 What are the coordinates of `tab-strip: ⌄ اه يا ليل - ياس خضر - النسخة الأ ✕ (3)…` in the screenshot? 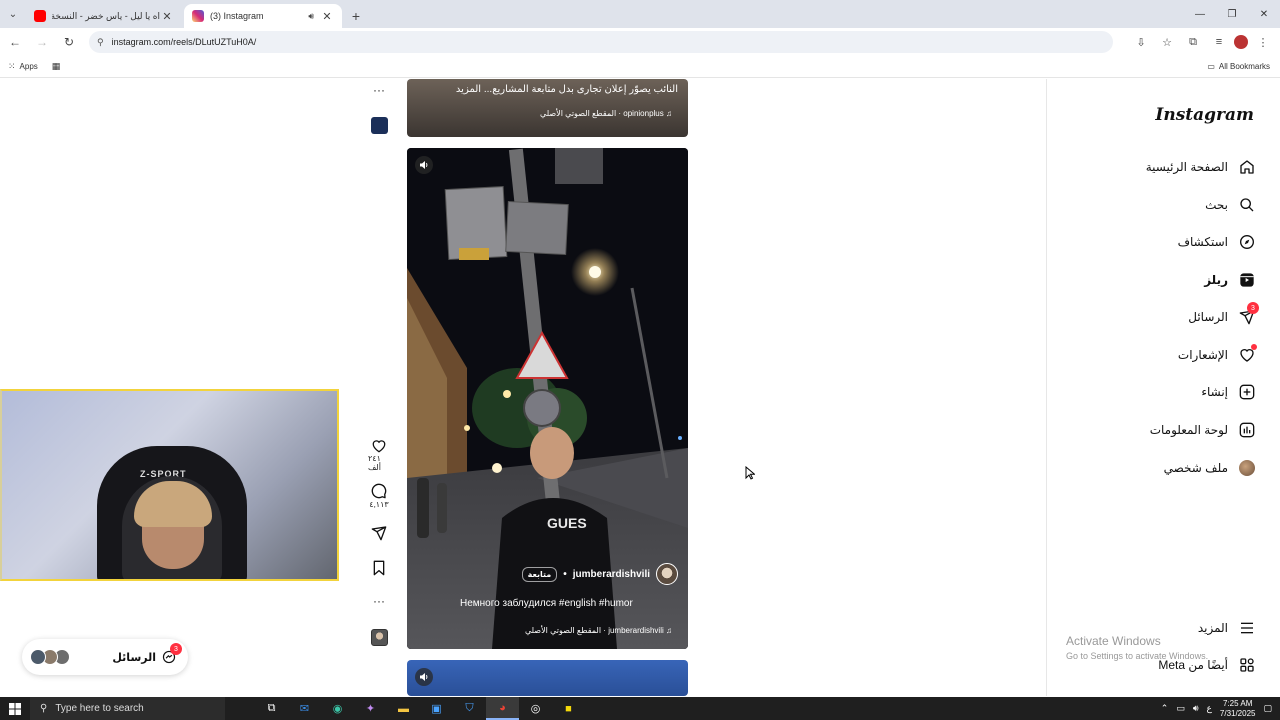 It's located at (640, 14).